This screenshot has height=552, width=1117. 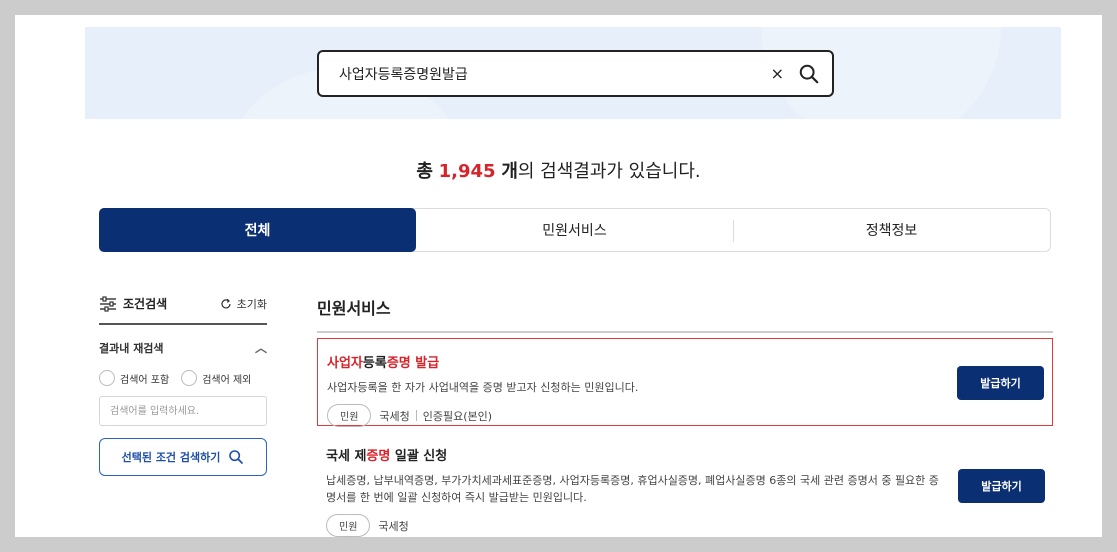 What do you see at coordinates (416, 415) in the screenshot?
I see `meta-divider` at bounding box center [416, 415].